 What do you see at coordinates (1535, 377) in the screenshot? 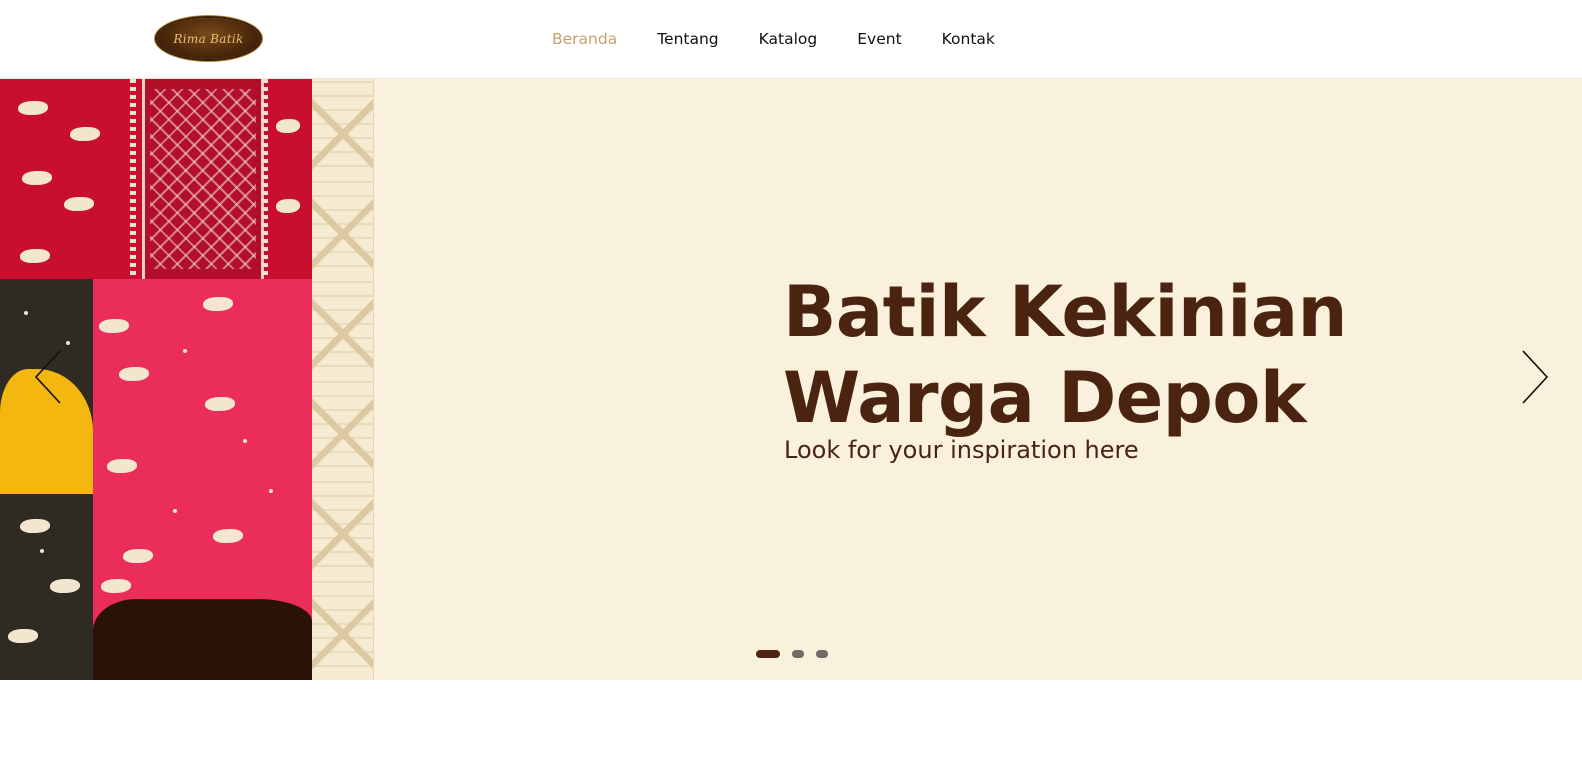
I see `chevron-right-icon` at bounding box center [1535, 377].